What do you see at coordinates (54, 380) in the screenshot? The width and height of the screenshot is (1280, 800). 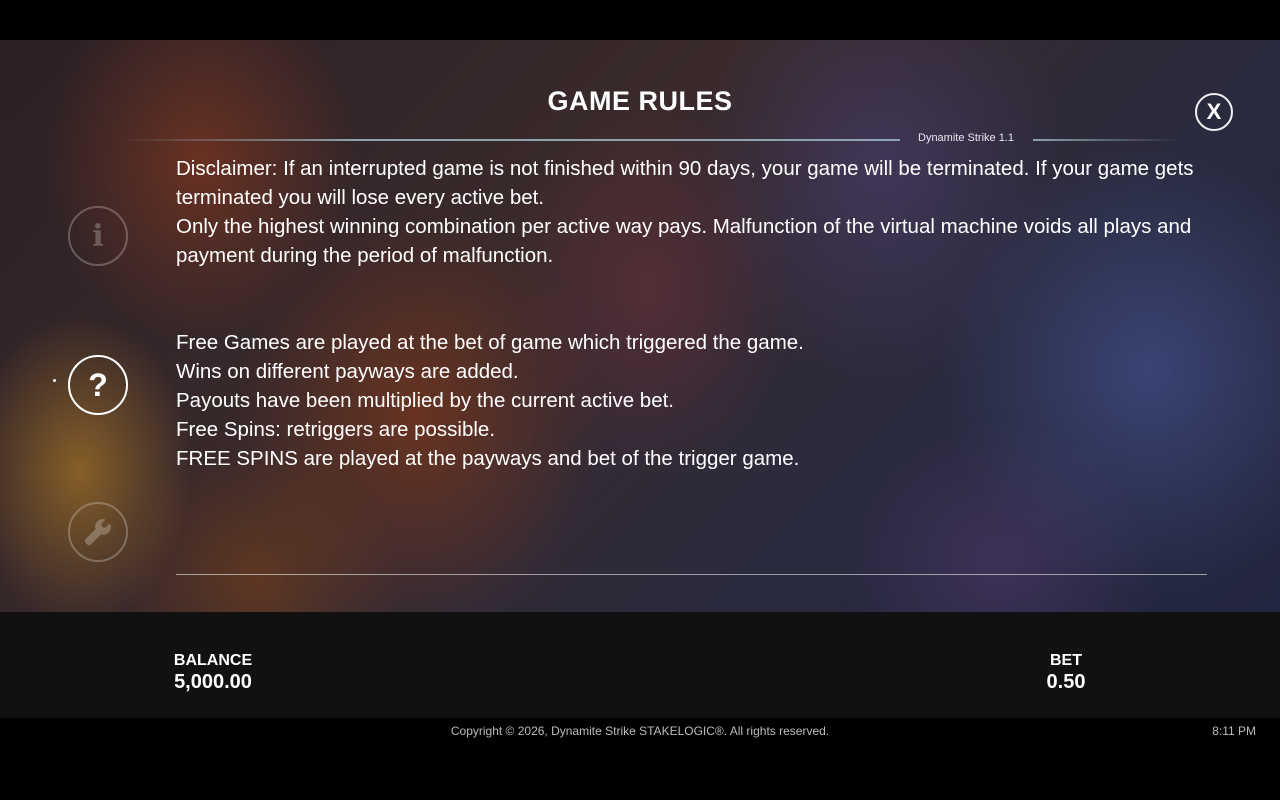 I see `active-indicator-dot` at bounding box center [54, 380].